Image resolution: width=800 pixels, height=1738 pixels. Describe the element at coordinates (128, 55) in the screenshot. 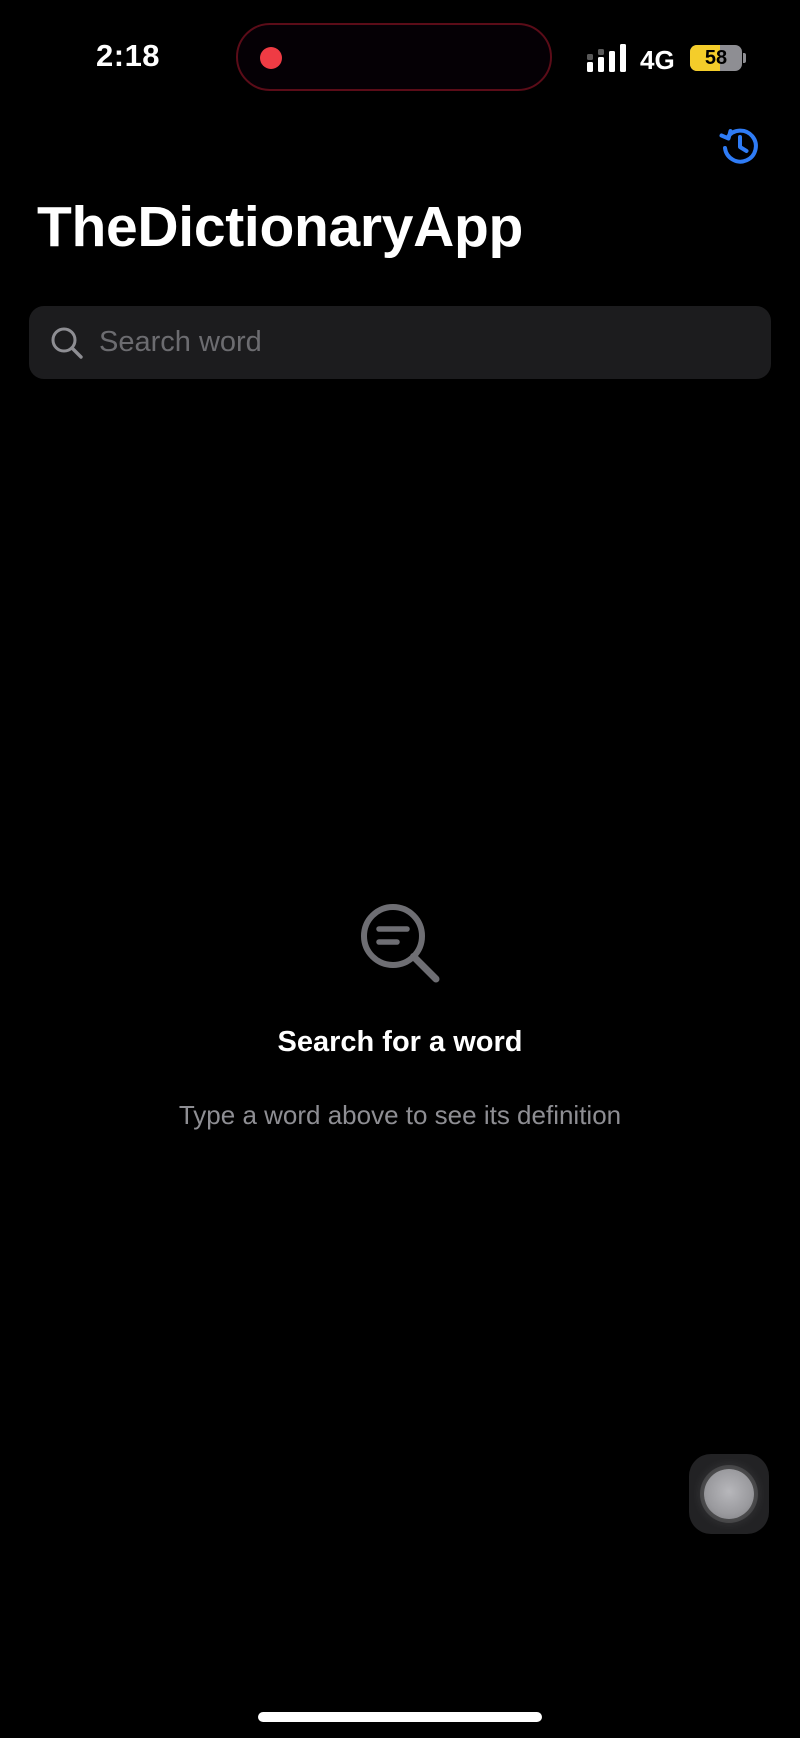

I see `status-time: 2:18` at that location.